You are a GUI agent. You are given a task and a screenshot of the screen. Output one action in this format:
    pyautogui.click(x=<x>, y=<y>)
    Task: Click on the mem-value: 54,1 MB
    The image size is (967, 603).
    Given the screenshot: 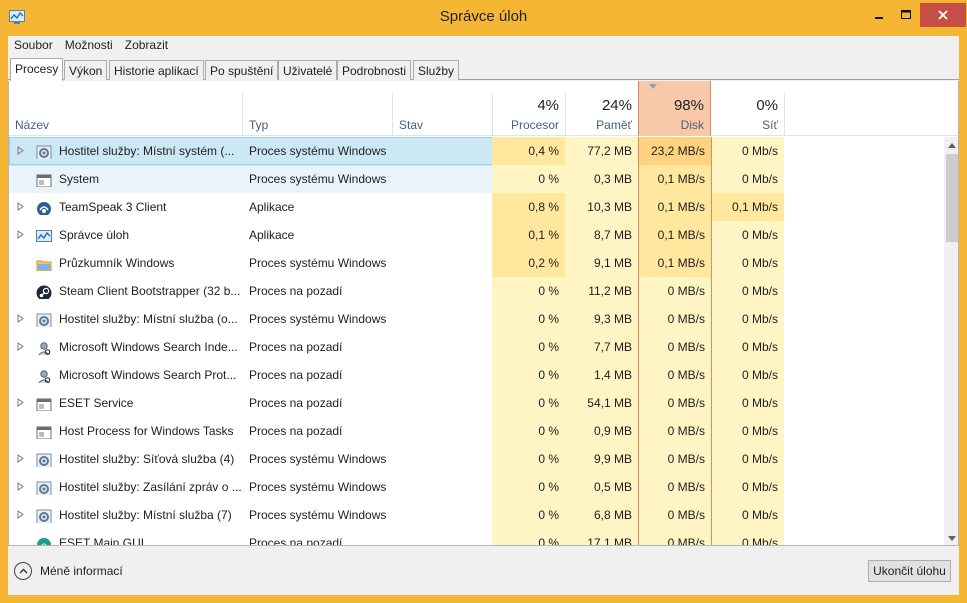 What is the action you would take?
    pyautogui.click(x=601, y=403)
    